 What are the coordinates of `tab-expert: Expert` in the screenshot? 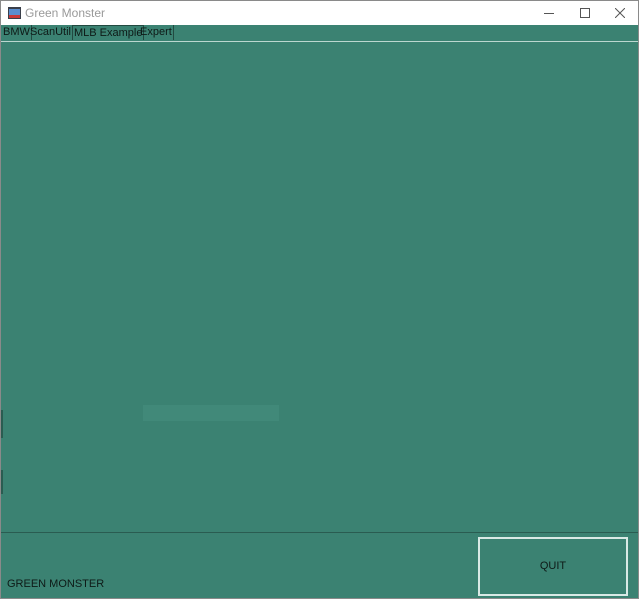 It's located at (156, 32).